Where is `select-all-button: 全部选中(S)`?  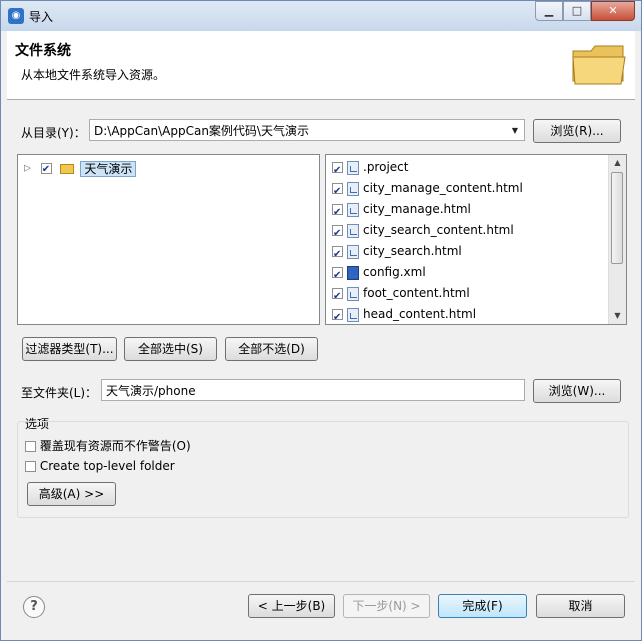
select-all-button: 全部选中(S) is located at coordinates (170, 349).